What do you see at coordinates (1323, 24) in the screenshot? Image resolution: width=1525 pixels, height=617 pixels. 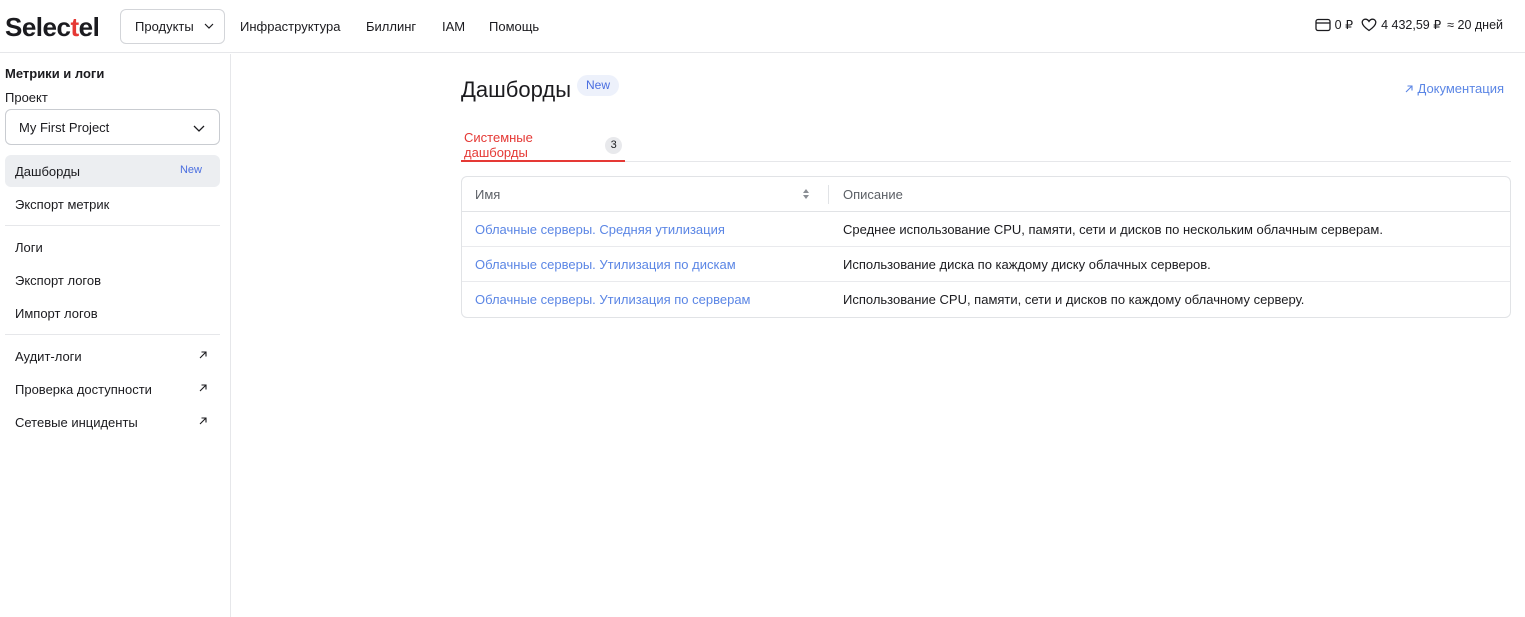 I see `wallet-icon` at bounding box center [1323, 24].